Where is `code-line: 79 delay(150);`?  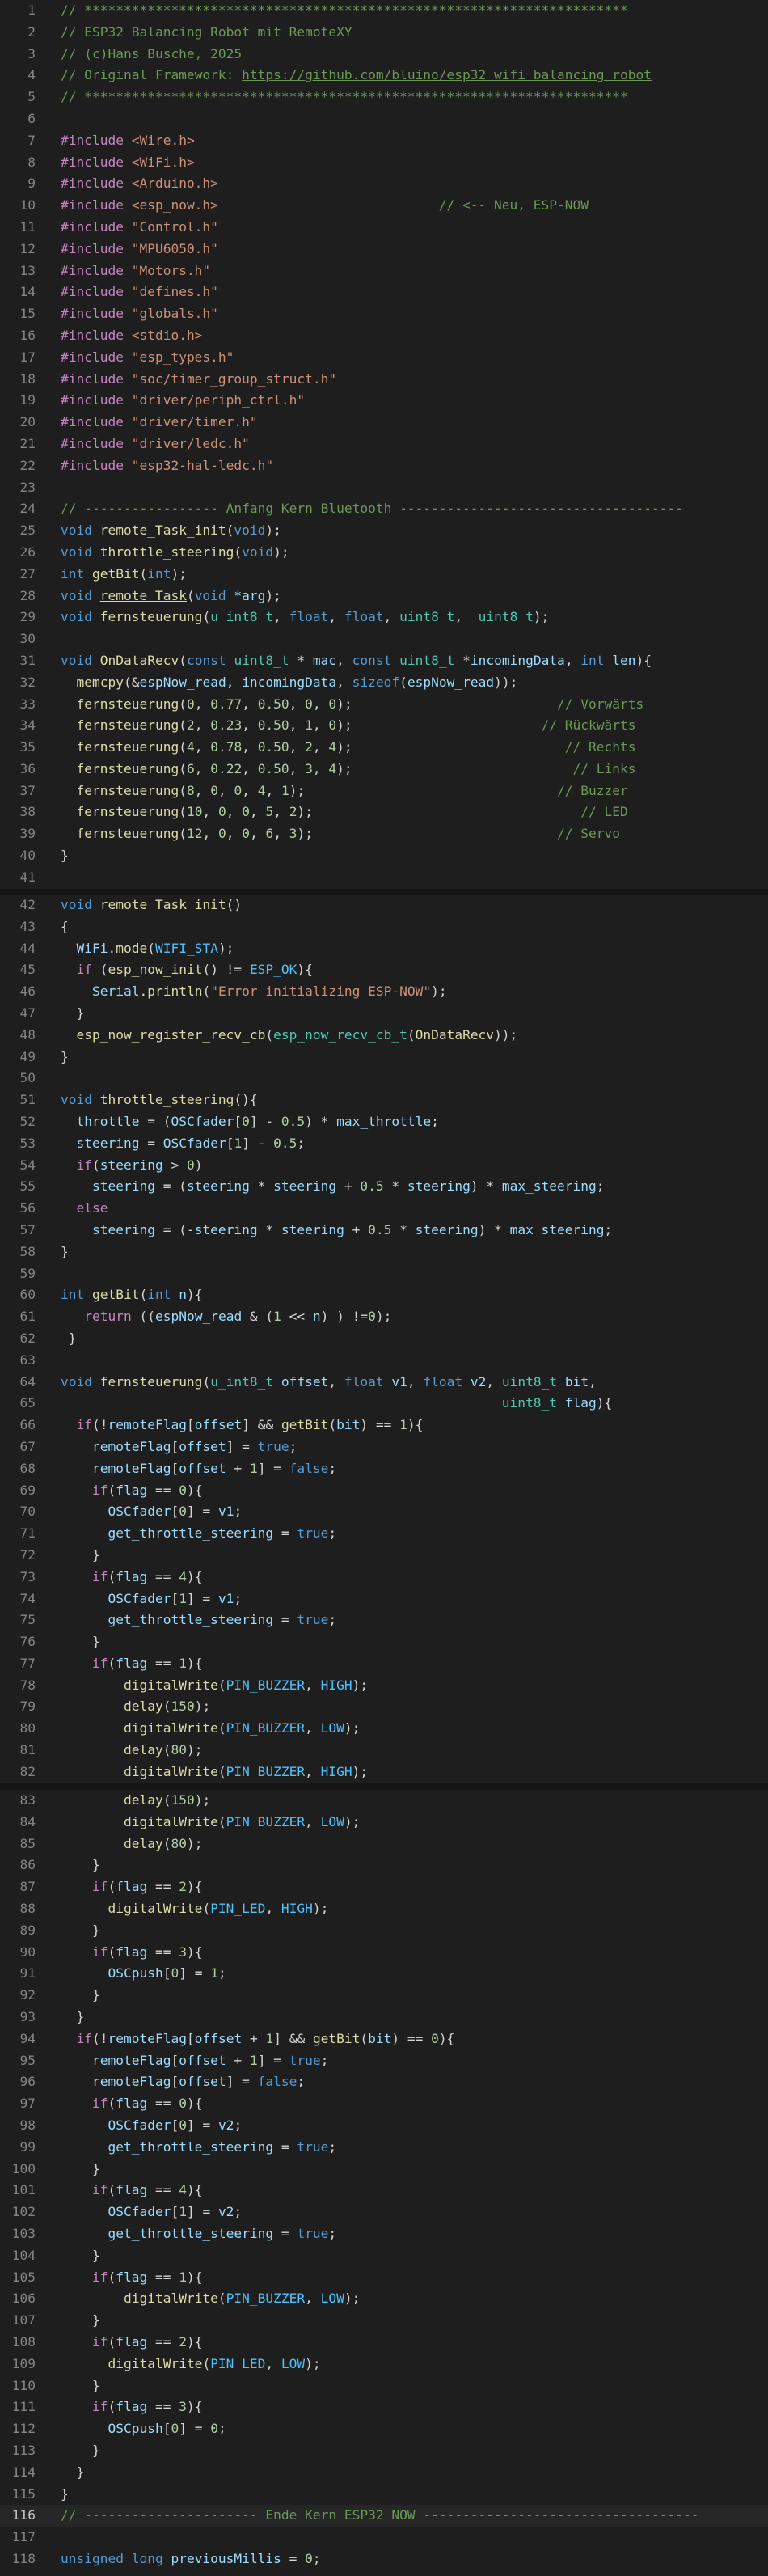 code-line: 79 delay(150); is located at coordinates (384, 1707).